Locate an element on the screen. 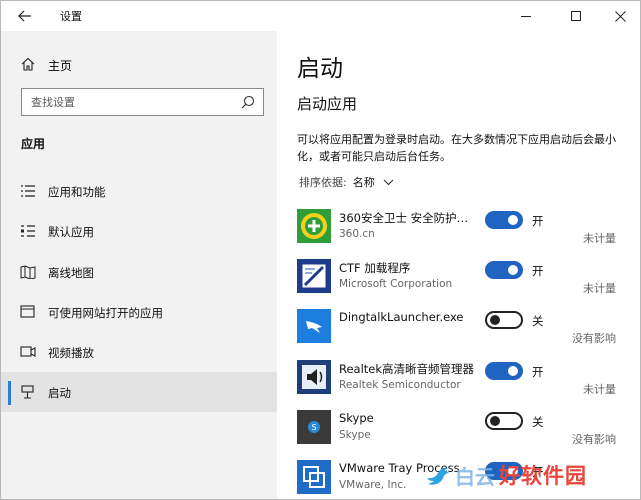 The height and width of the screenshot is (500, 641). vmware-icon is located at coordinates (314, 477).